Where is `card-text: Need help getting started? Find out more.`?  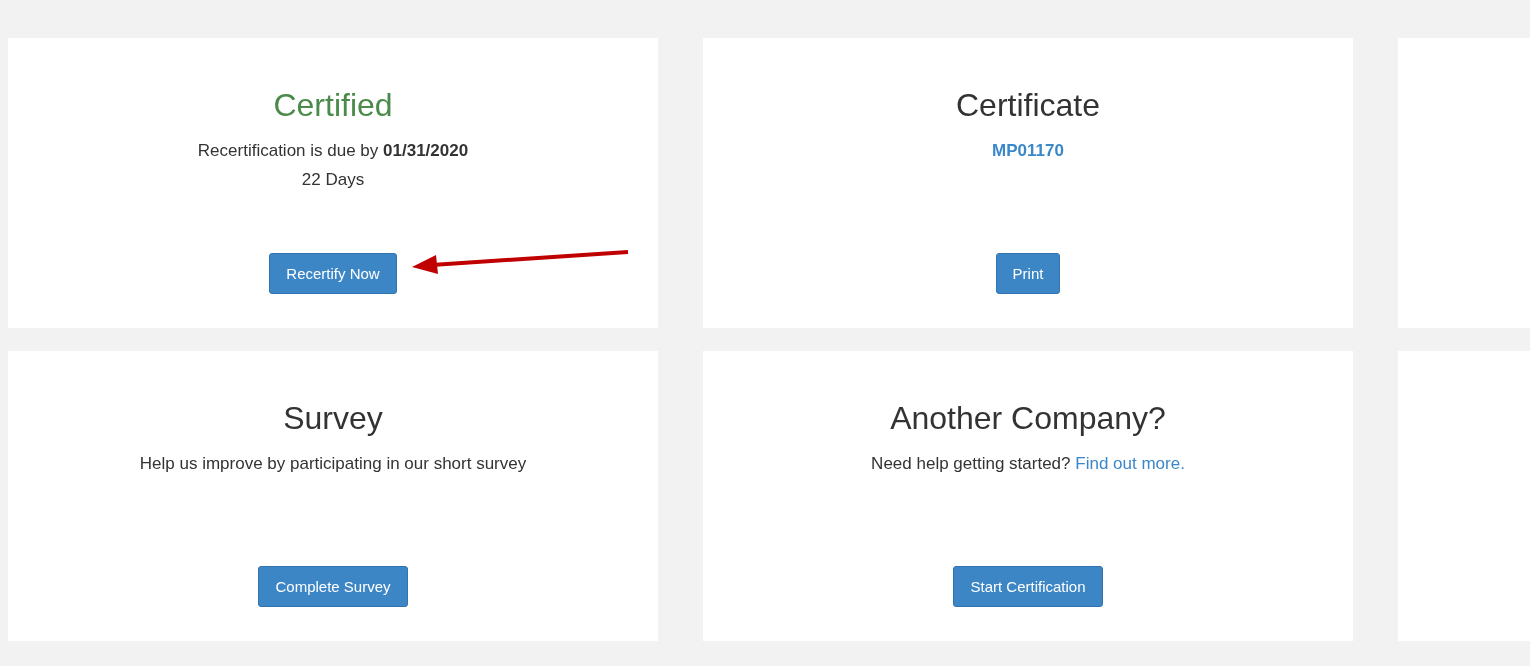 card-text: Need help getting started? Find out more. is located at coordinates (1028, 464).